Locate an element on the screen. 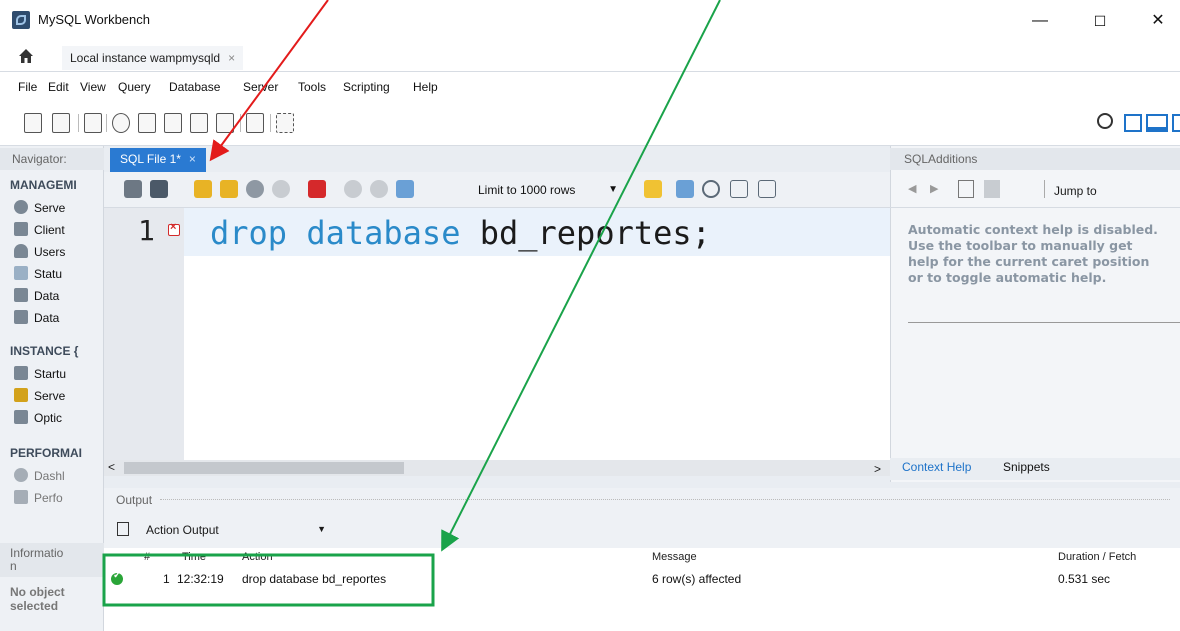  red-arrow is located at coordinates (269, 81).